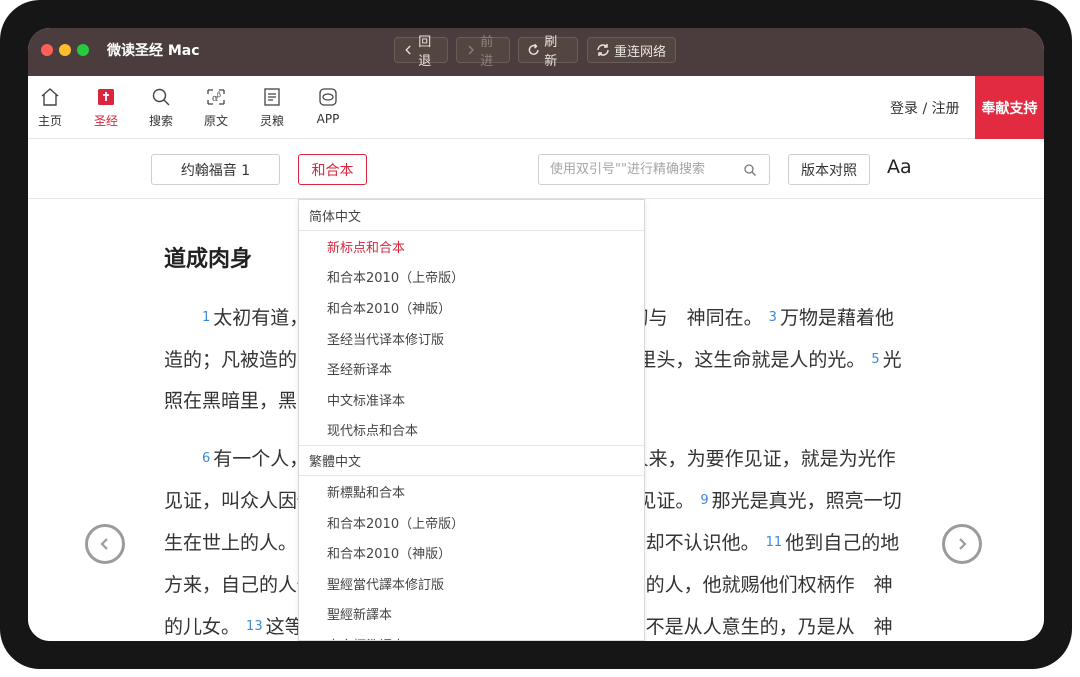 This screenshot has height=677, width=1080. Describe the element at coordinates (704, 500) in the screenshot. I see `verse-number: 9` at that location.